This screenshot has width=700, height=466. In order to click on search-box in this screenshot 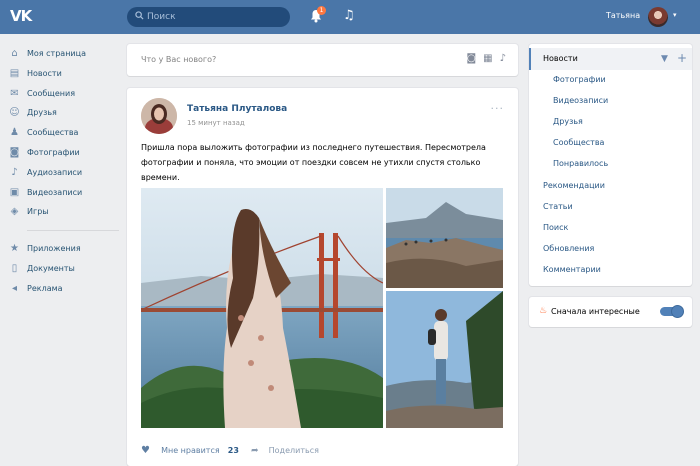, I will do `click(208, 17)`.